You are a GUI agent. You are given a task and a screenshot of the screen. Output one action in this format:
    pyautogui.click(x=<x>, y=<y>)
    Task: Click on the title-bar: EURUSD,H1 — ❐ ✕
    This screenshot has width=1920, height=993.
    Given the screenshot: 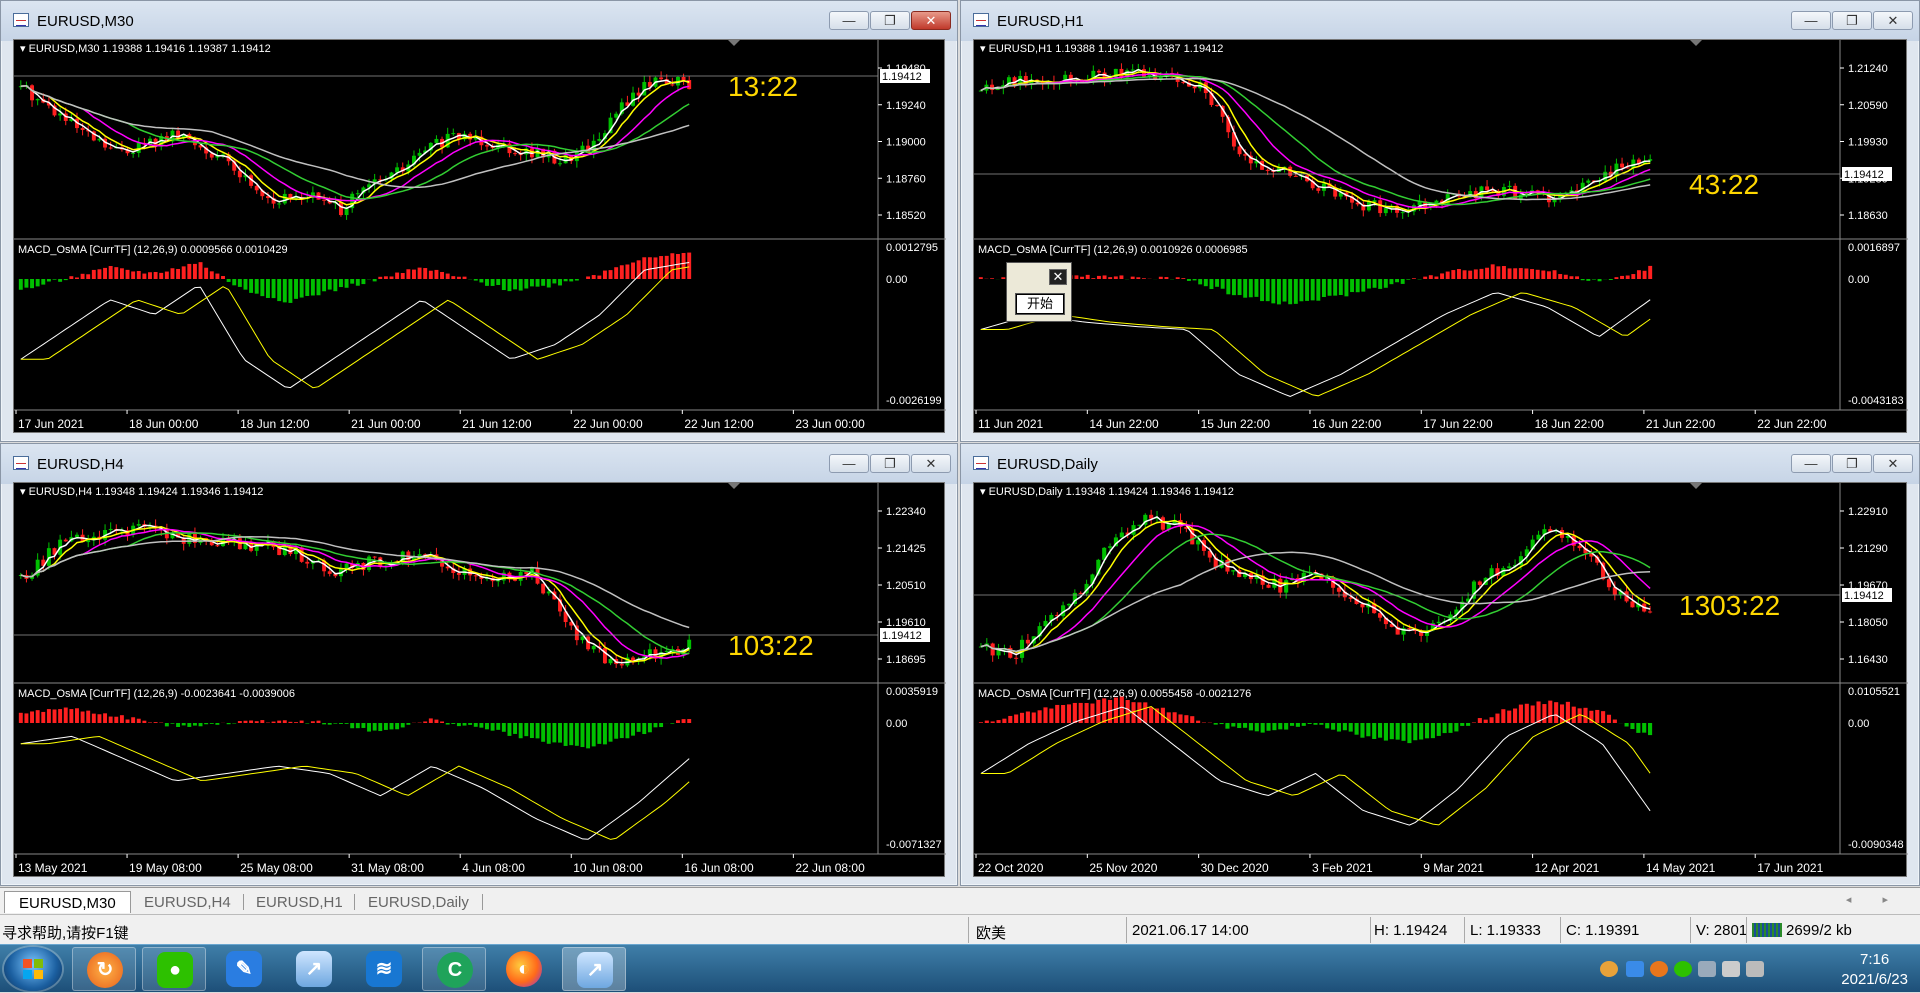 What is the action you would take?
    pyautogui.click(x=1440, y=21)
    